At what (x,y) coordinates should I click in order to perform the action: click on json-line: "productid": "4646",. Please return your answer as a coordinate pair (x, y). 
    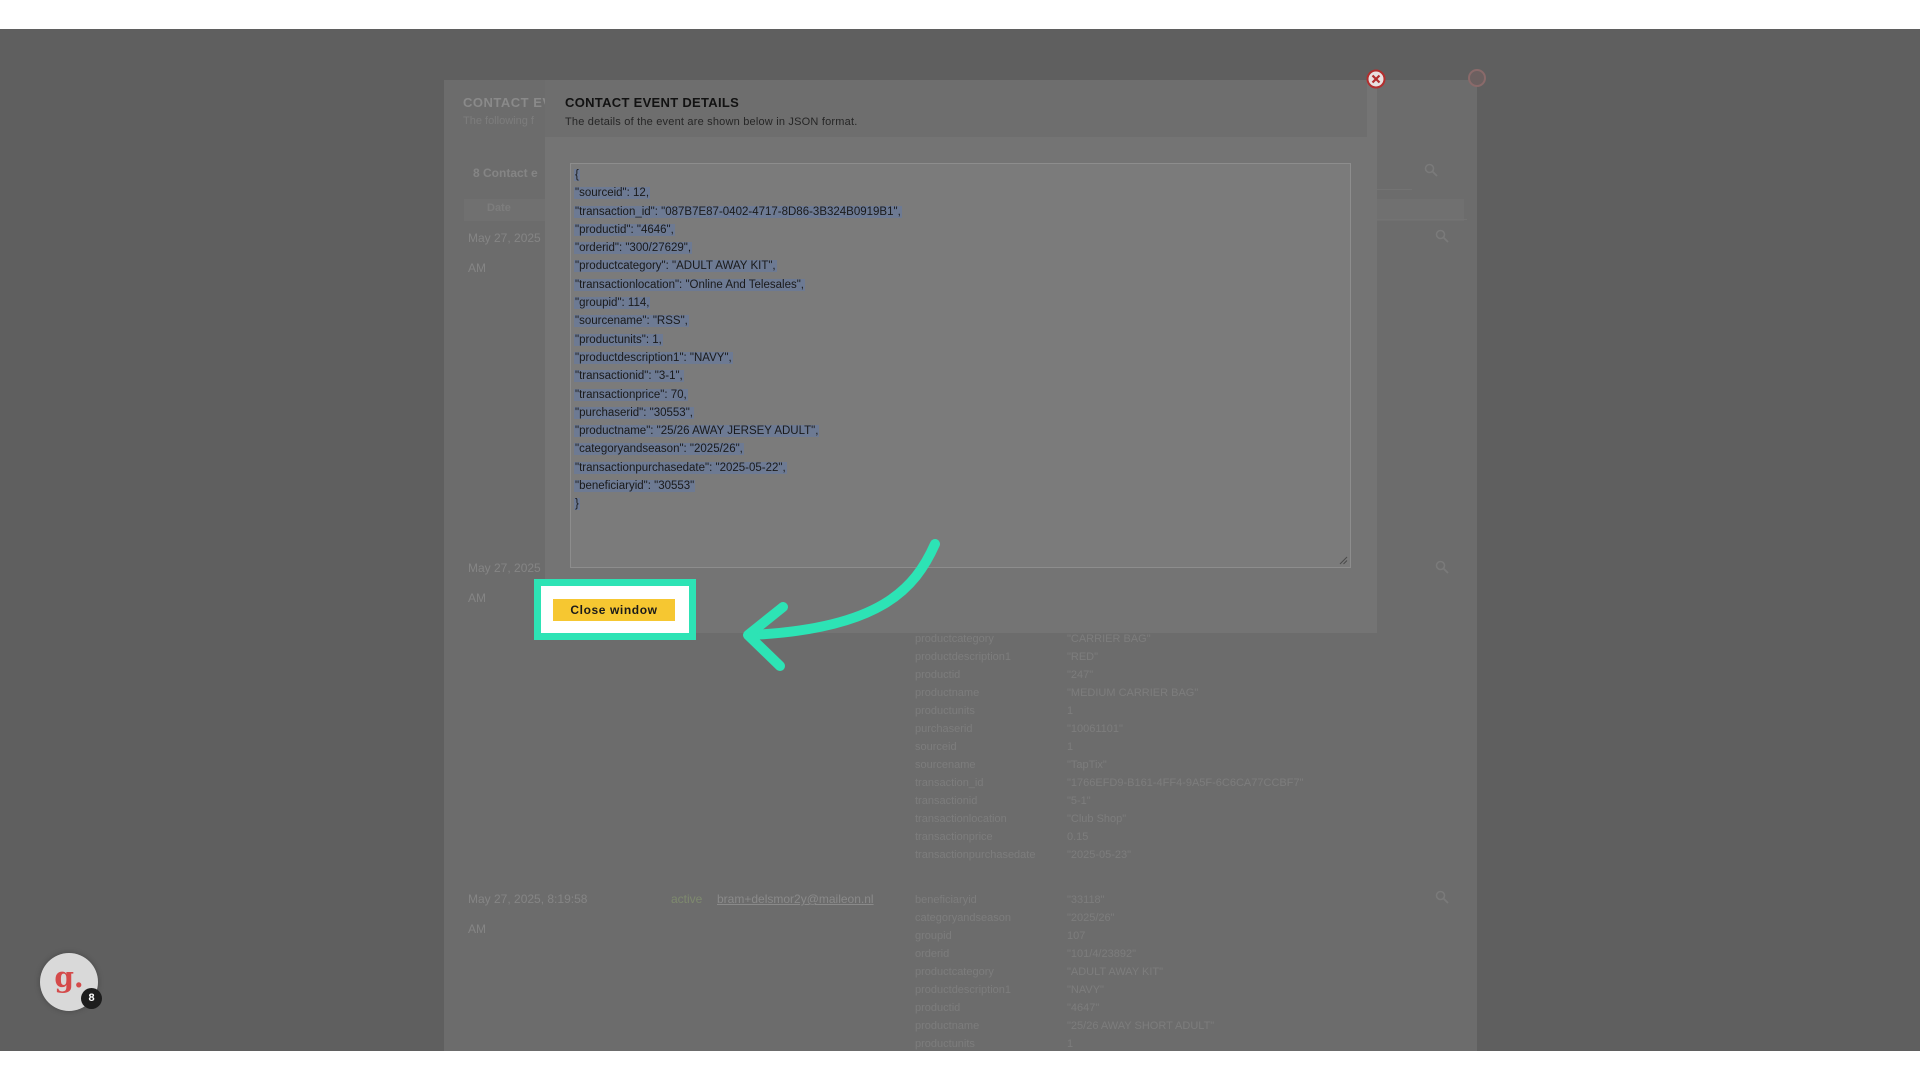
    Looking at the image, I should click on (624, 229).